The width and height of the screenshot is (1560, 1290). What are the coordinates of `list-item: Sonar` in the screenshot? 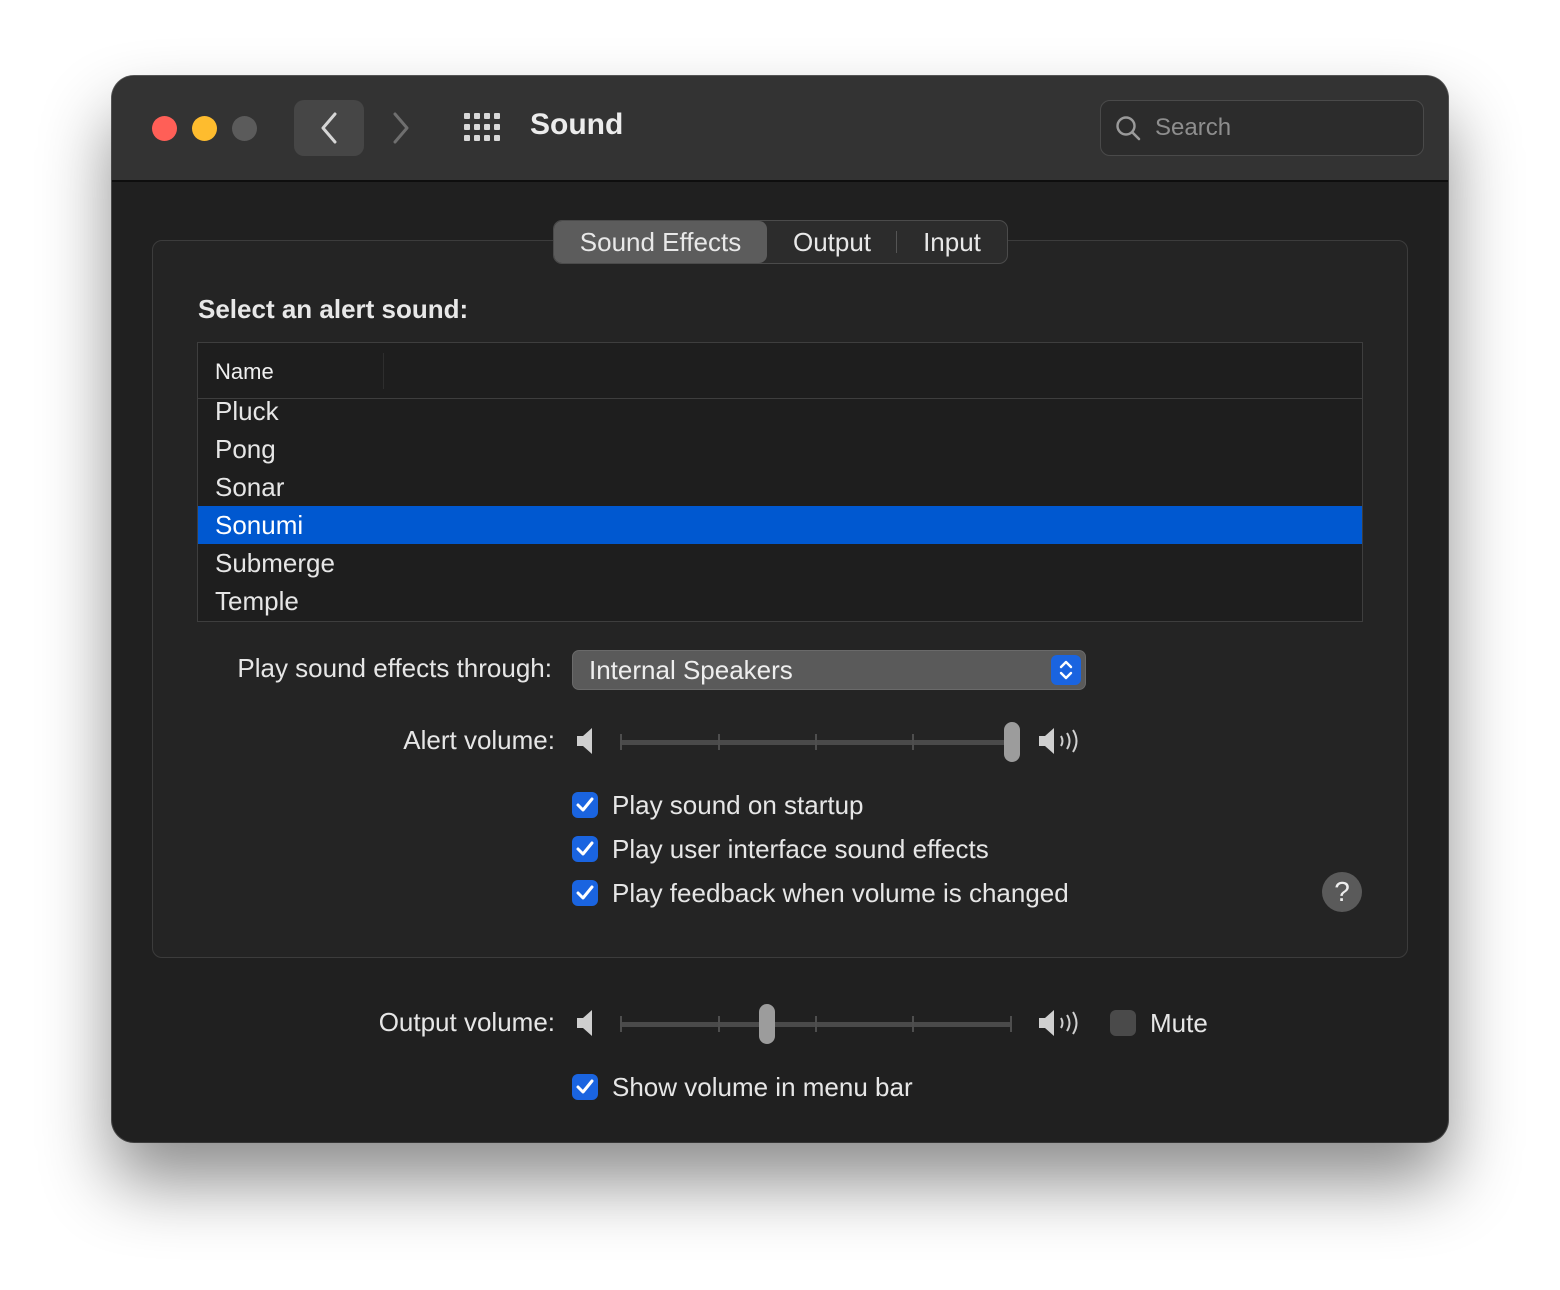 It's located at (780, 487).